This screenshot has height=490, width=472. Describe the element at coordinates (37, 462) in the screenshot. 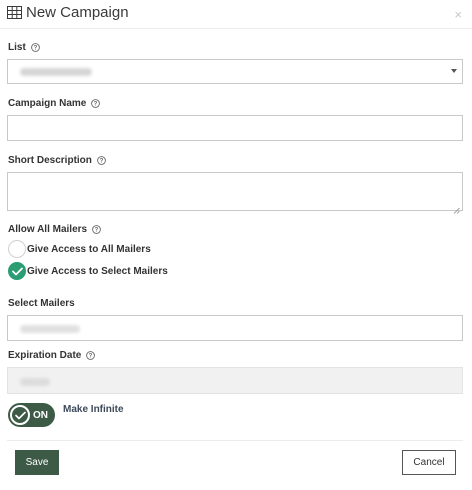

I see `save-button: Save` at that location.